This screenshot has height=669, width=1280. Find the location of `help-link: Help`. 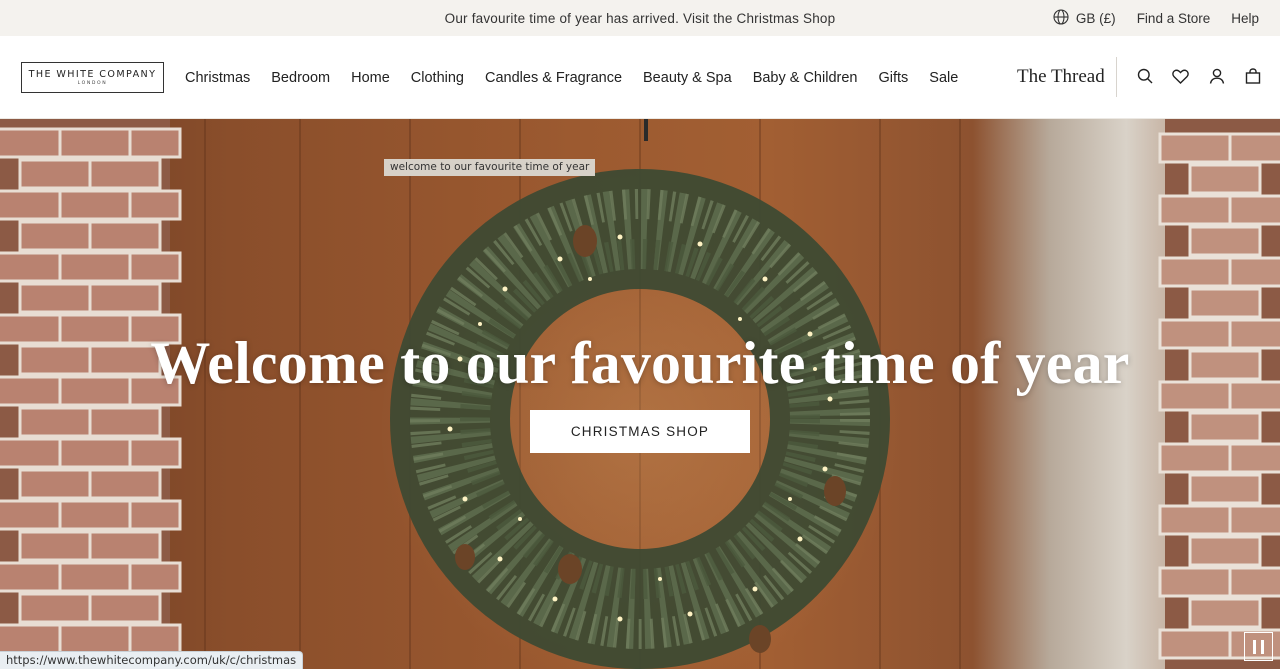

help-link: Help is located at coordinates (1245, 18).